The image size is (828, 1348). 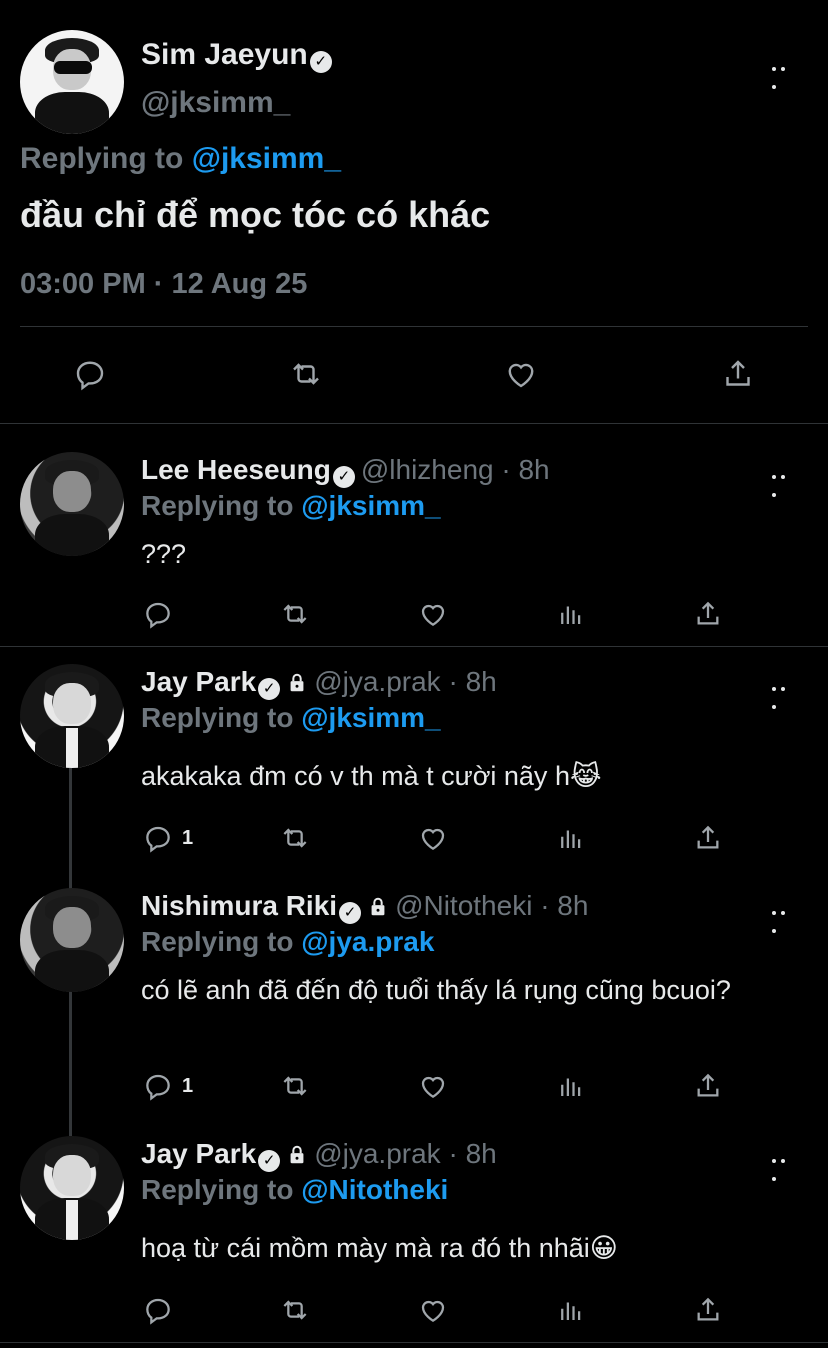 What do you see at coordinates (215, 103) in the screenshot?
I see `author-handle: @jksimm_` at bounding box center [215, 103].